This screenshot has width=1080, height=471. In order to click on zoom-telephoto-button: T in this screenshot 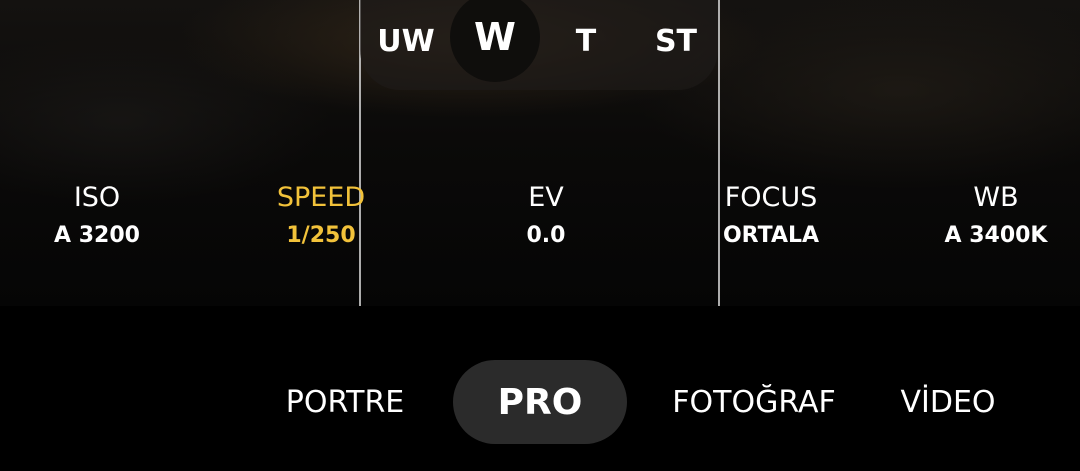, I will do `click(586, 41)`.